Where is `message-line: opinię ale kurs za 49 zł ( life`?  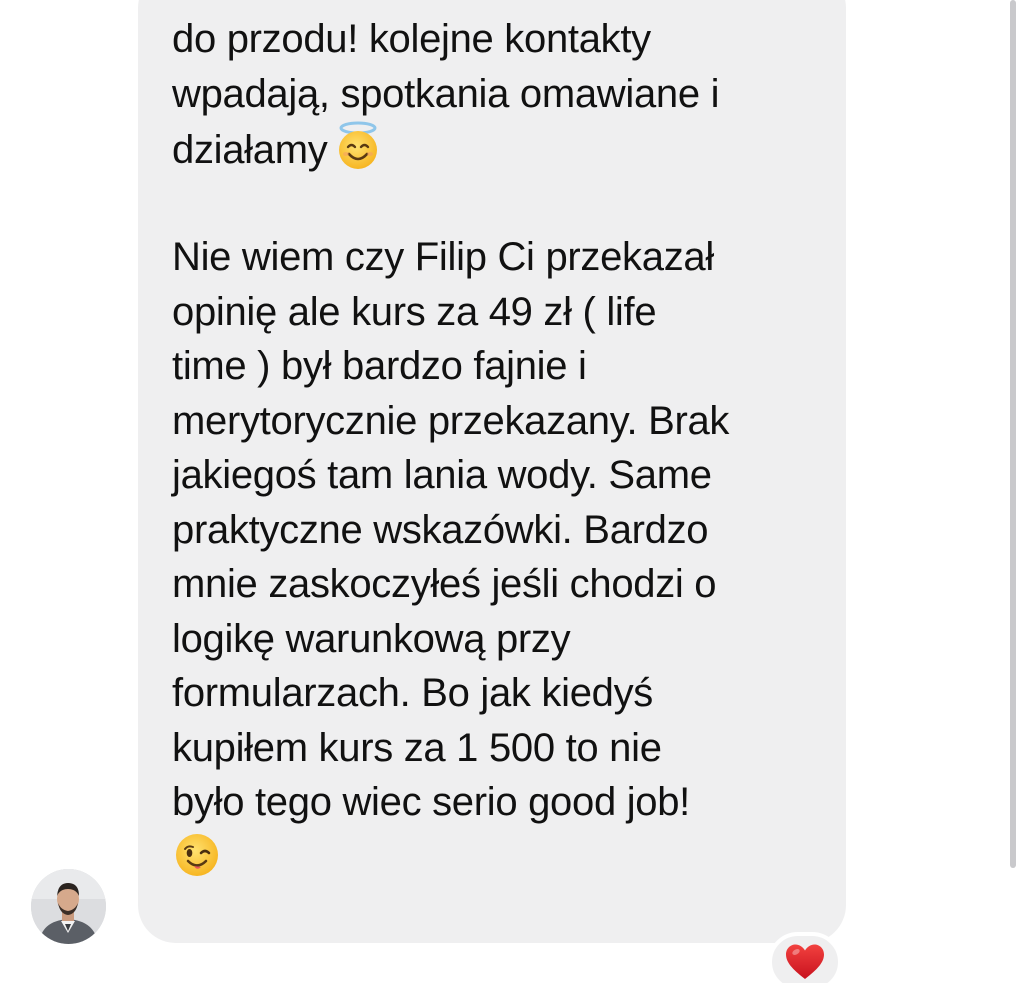 message-line: opinię ale kurs za 49 zł ( life is located at coordinates (414, 311).